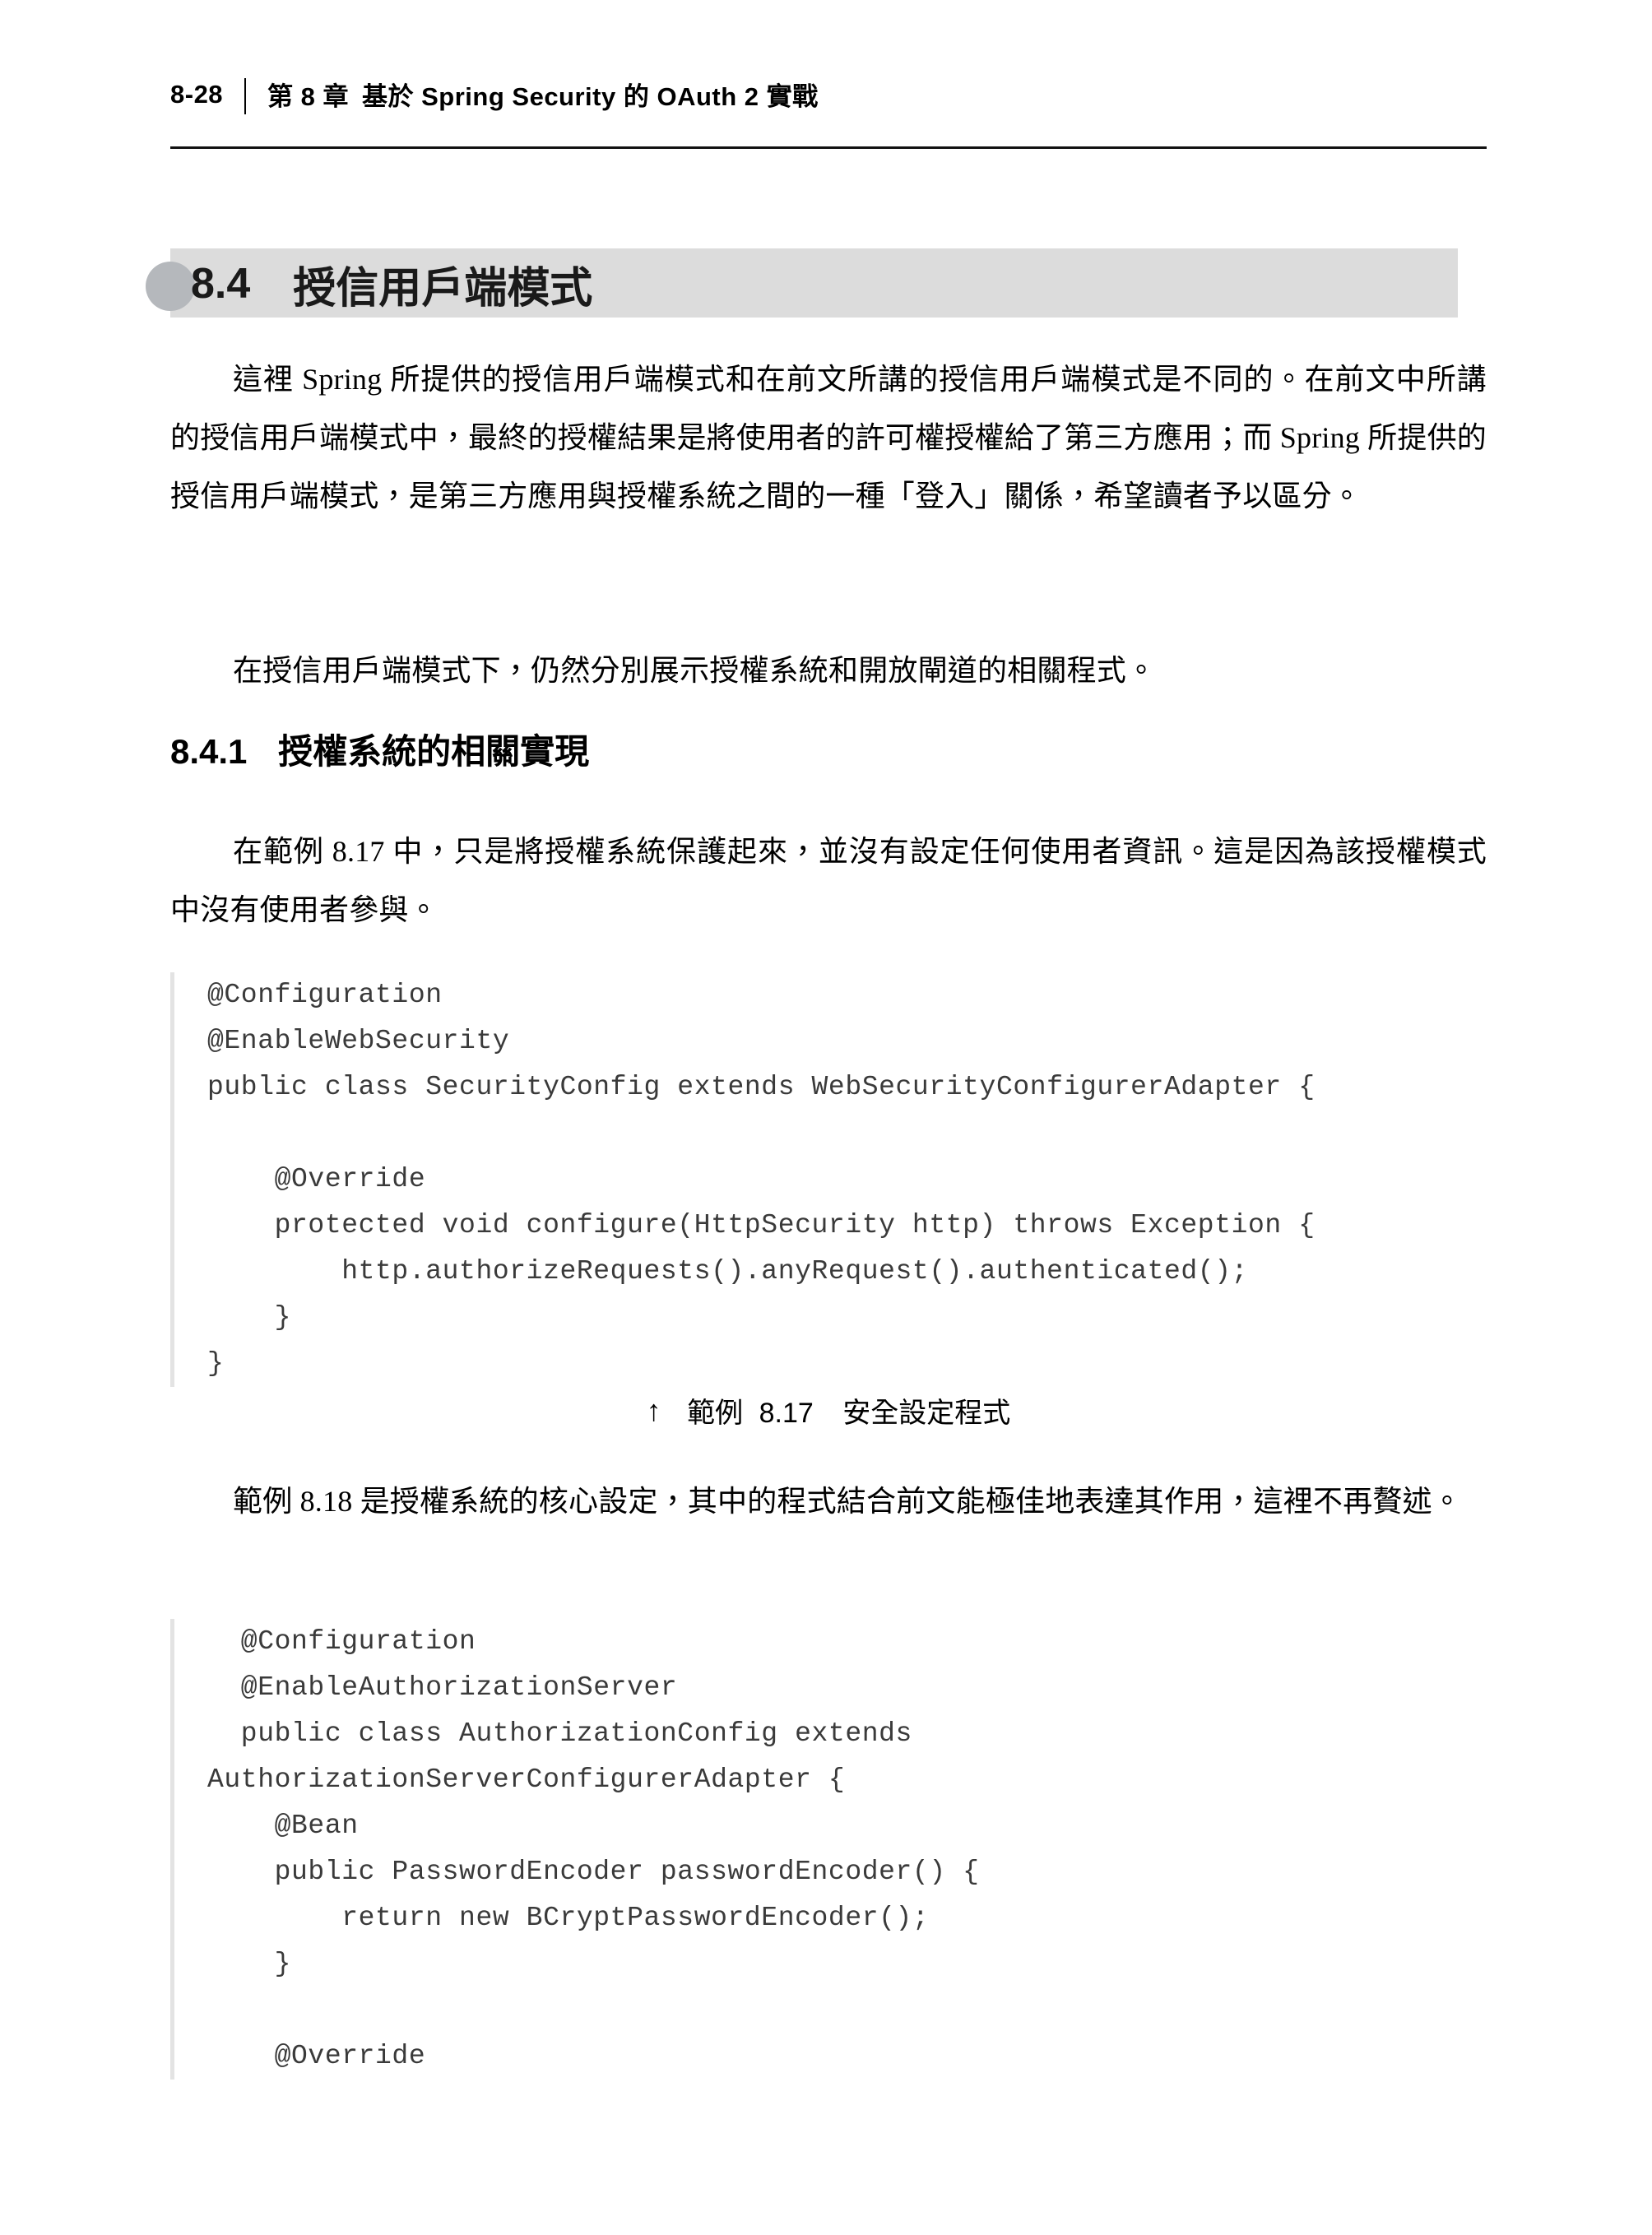 The image size is (1652, 2235). Describe the element at coordinates (443, 1687) in the screenshot. I see `code-line: @EnableAuthorizationServer` at that location.